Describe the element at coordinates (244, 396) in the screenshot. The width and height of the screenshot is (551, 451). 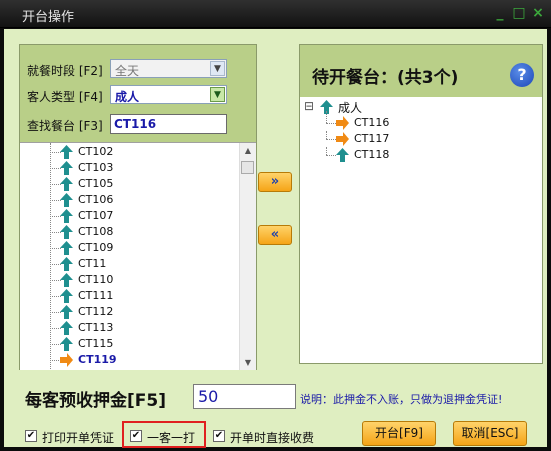
I see `deposit-input: 50` at that location.